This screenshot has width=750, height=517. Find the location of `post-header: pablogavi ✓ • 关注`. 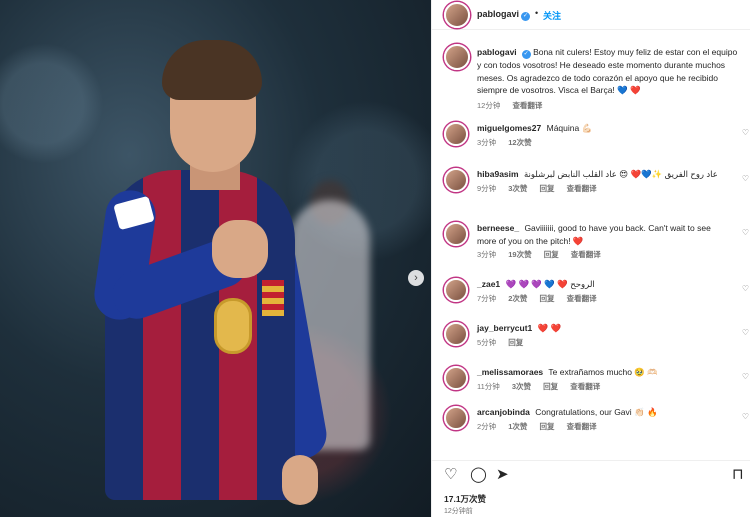

post-header: pablogavi ✓ • 关注 is located at coordinates (591, 15).